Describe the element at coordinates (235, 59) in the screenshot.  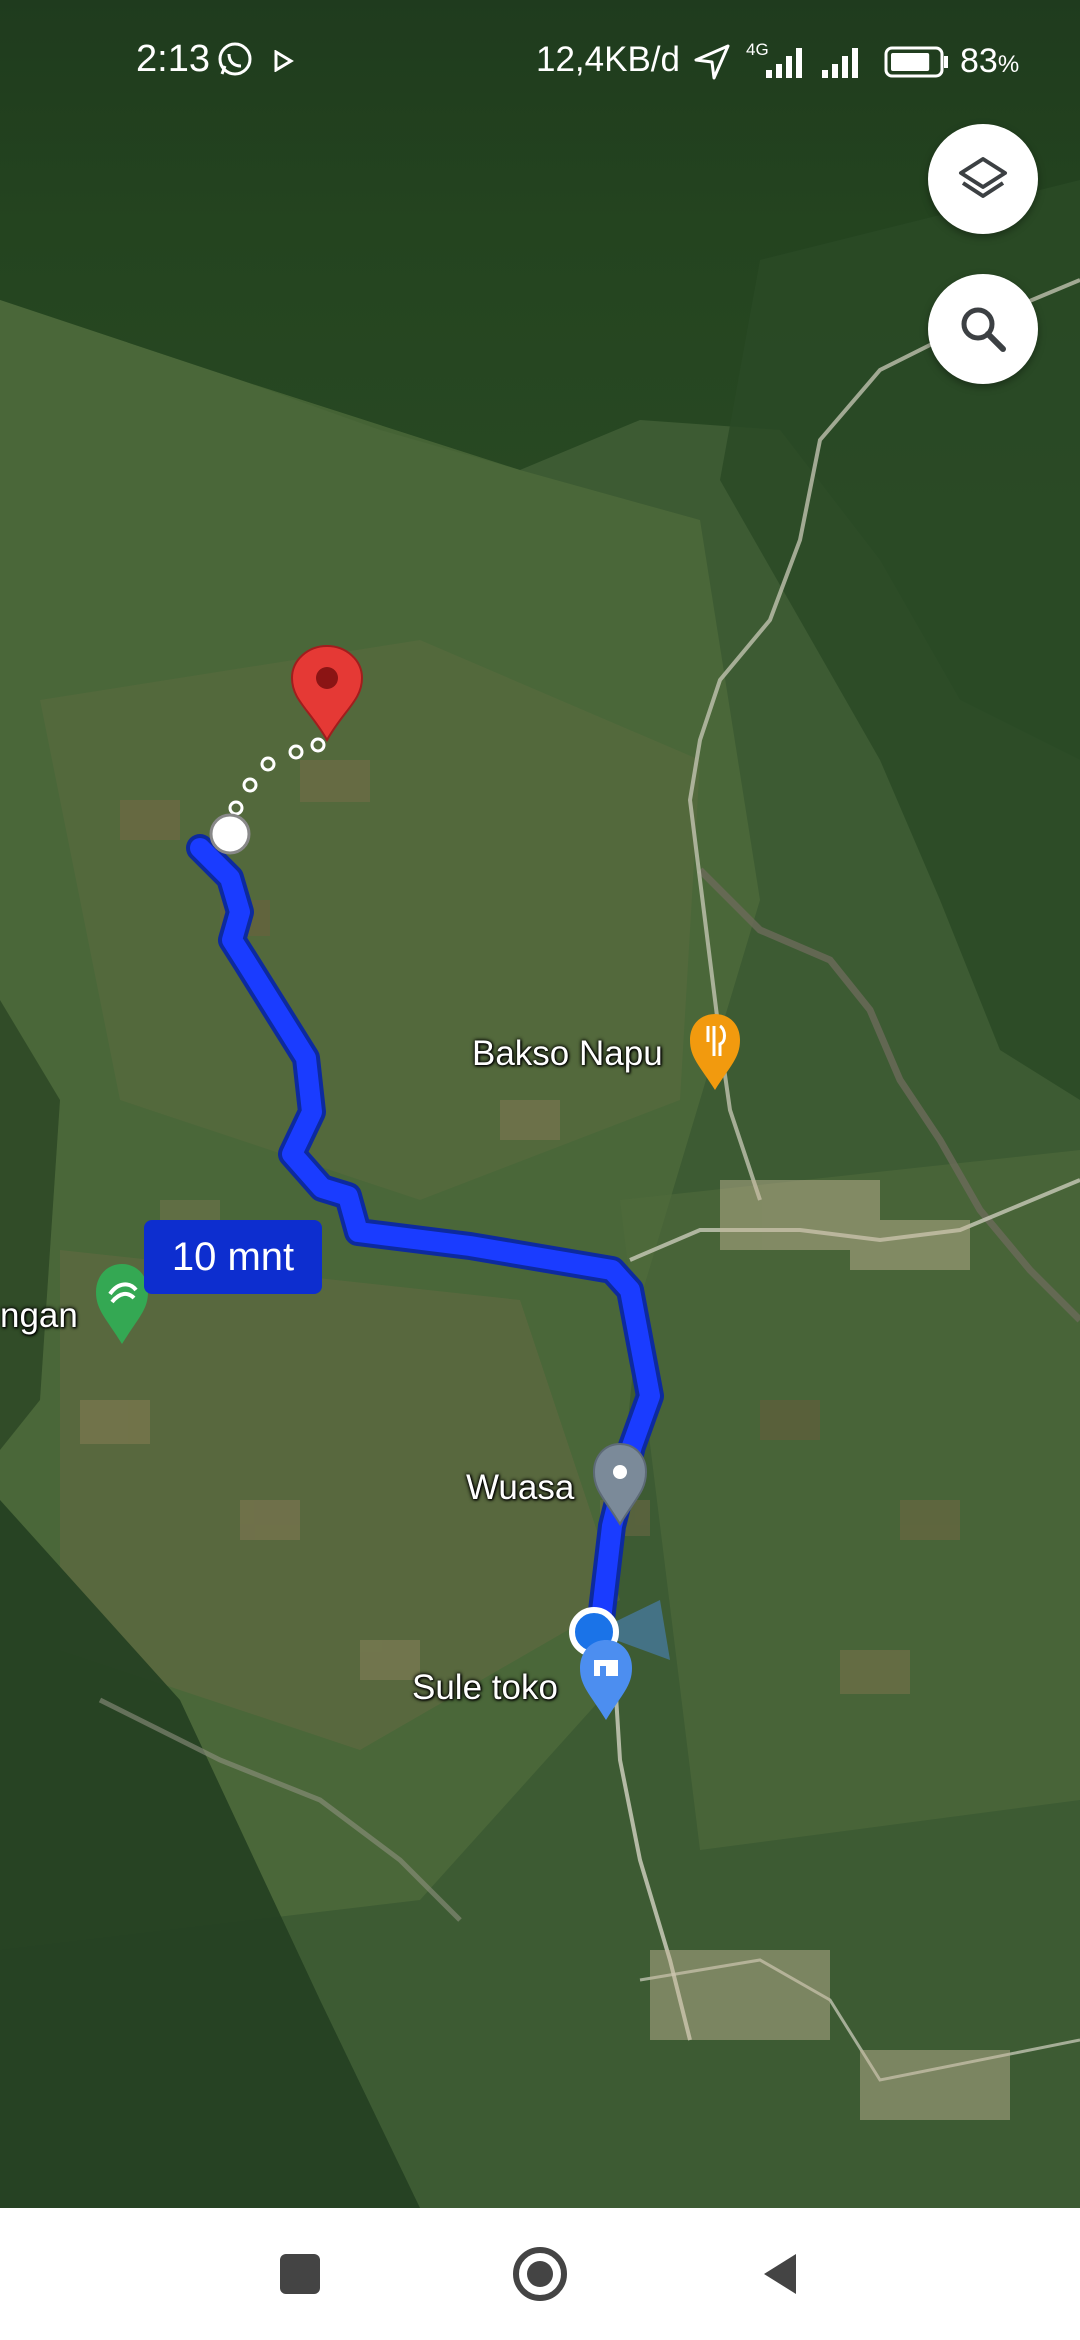
I see `whatsapp-icon` at that location.